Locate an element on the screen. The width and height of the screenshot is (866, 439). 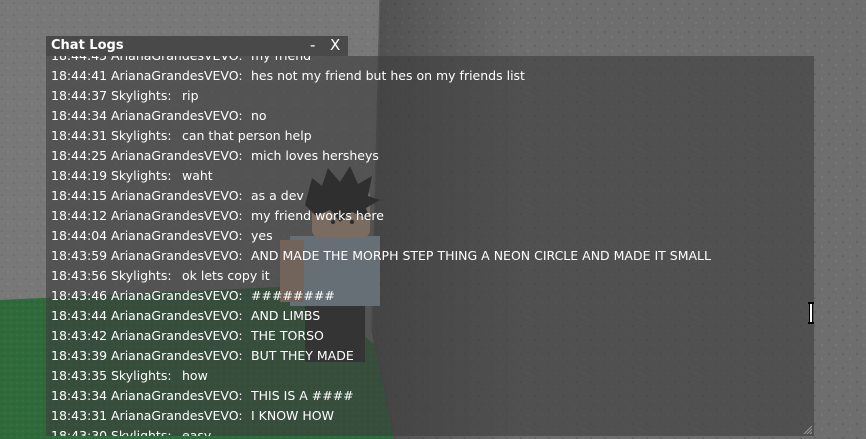
log-timestamp: 18:44:25 is located at coordinates (79, 155).